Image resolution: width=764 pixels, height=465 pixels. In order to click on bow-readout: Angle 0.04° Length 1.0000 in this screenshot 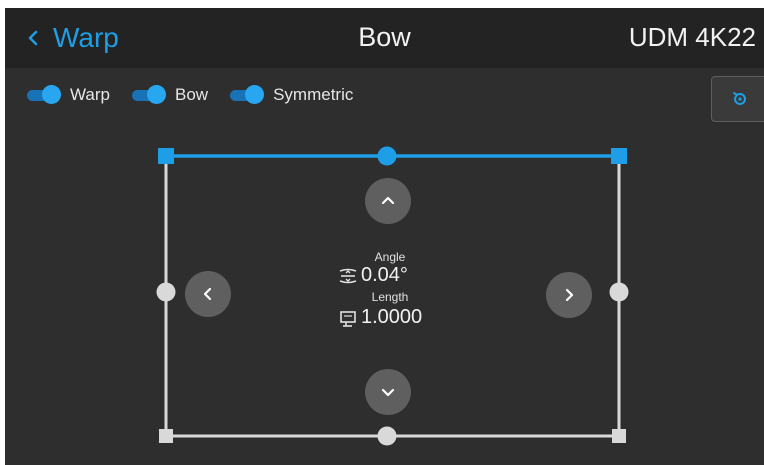, I will do `click(390, 289)`.